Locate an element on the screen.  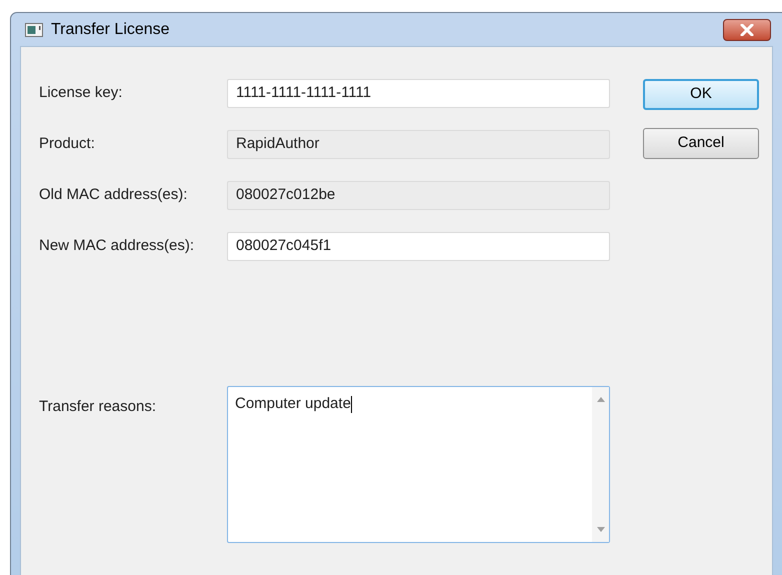
close-icon is located at coordinates (747, 30).